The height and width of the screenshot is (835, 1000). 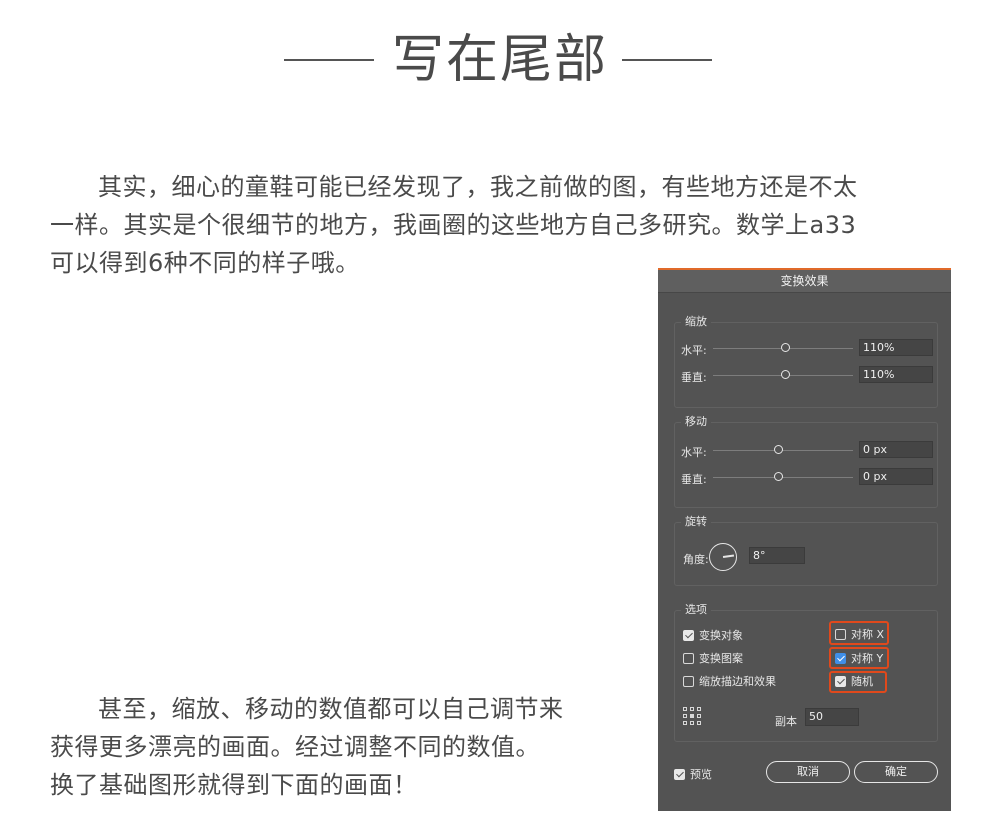 What do you see at coordinates (667, 60) in the screenshot?
I see `heading-rule-right` at bounding box center [667, 60].